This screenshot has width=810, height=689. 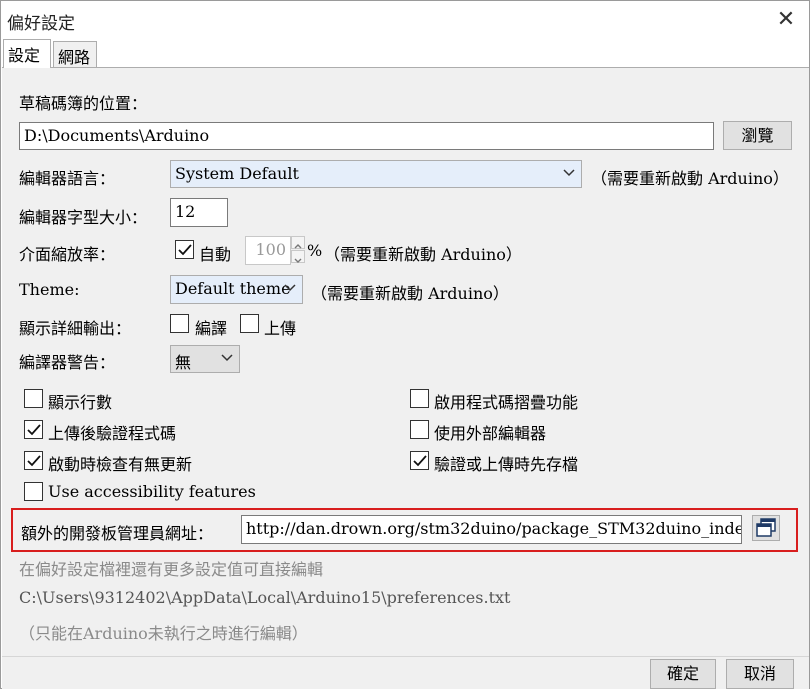 I want to click on theme-select: Default theme, so click(x=236, y=289).